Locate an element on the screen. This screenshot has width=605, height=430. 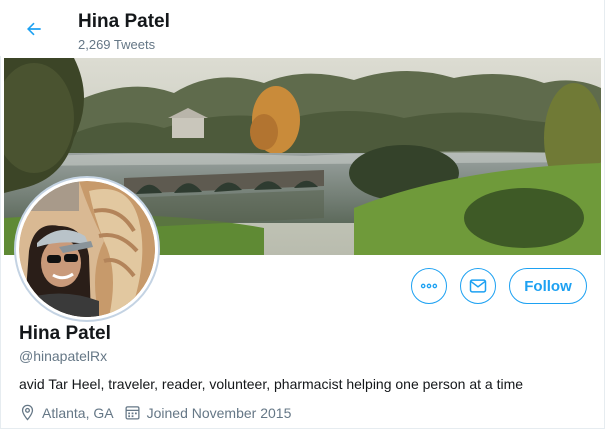
location-pin-icon is located at coordinates (27, 412).